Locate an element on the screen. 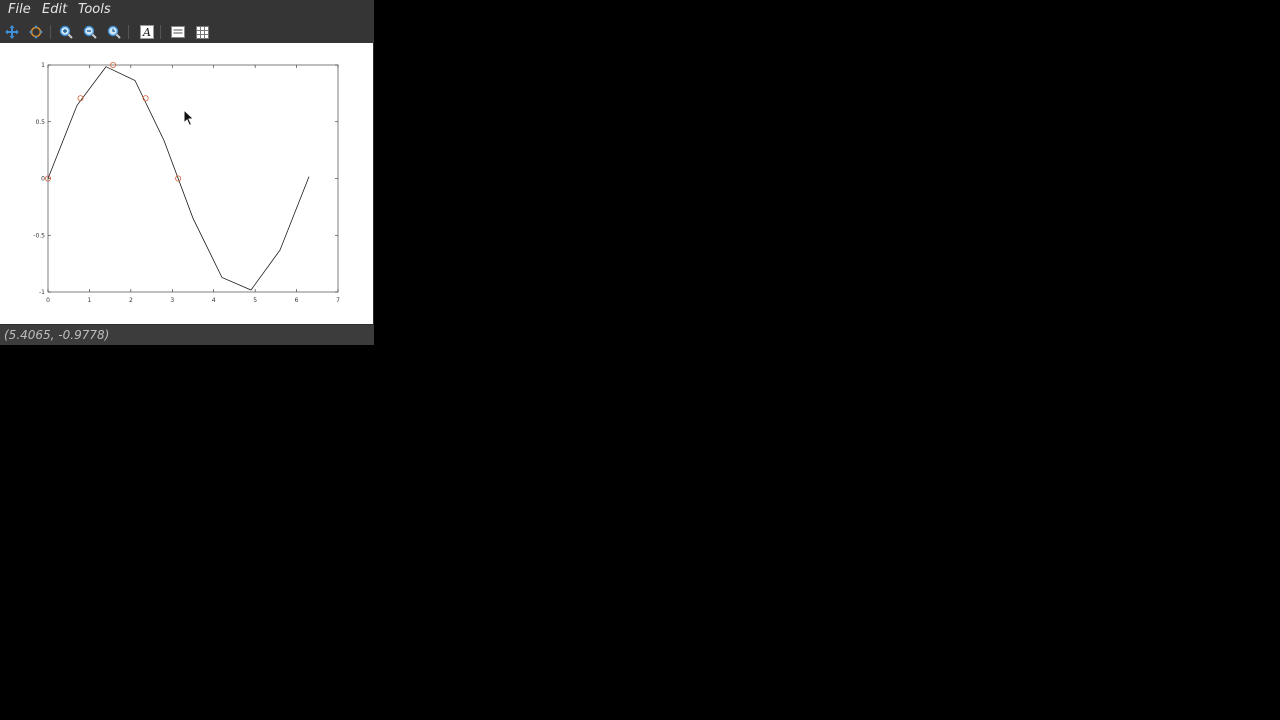  y-tick-label: -0.5 is located at coordinates (39, 235).